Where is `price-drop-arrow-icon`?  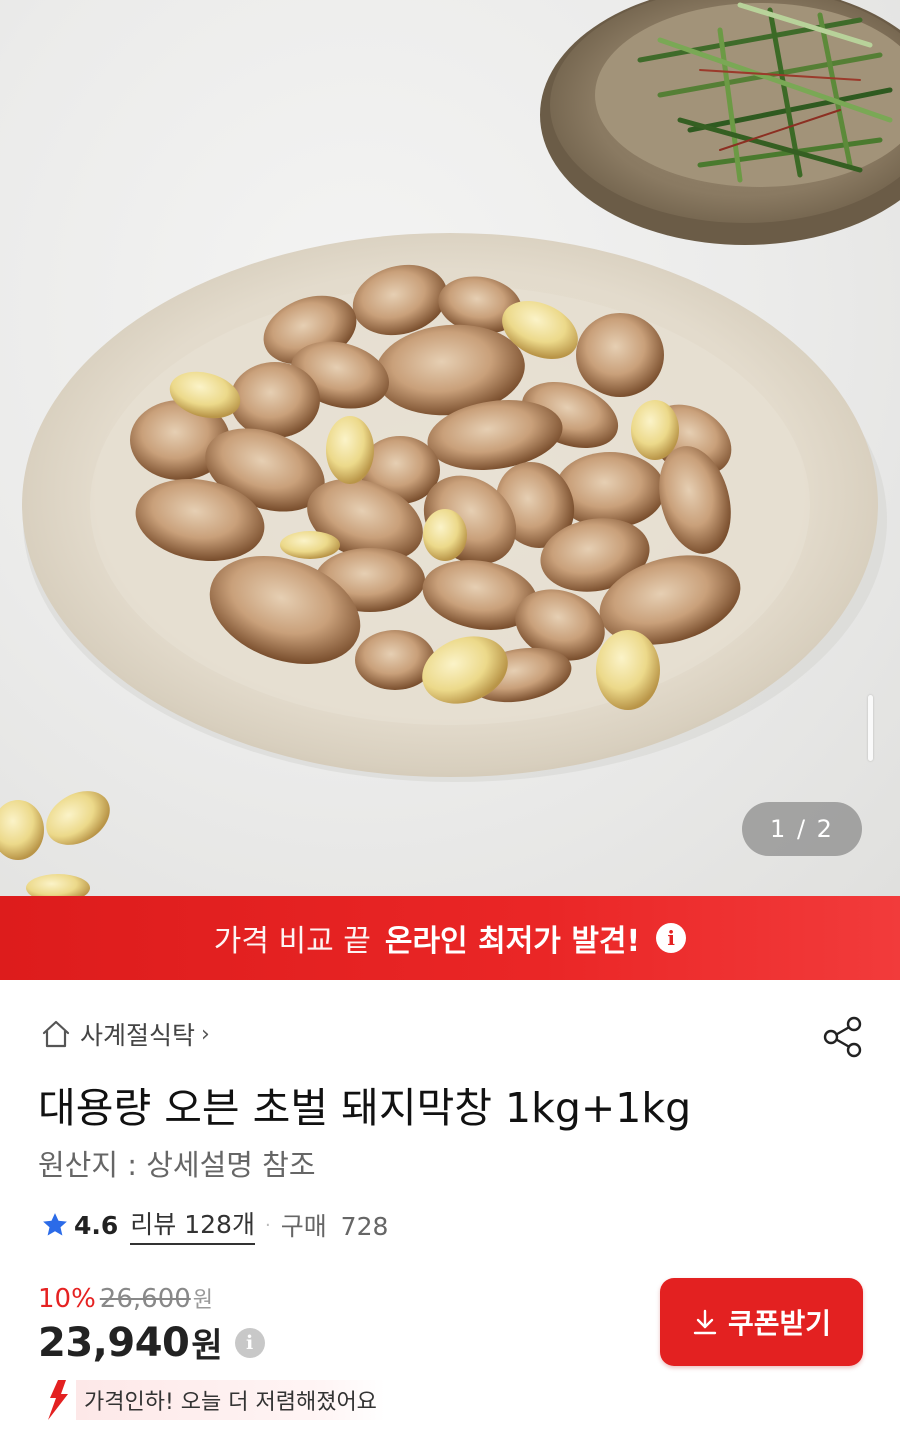 price-drop-arrow-icon is located at coordinates (58, 1400).